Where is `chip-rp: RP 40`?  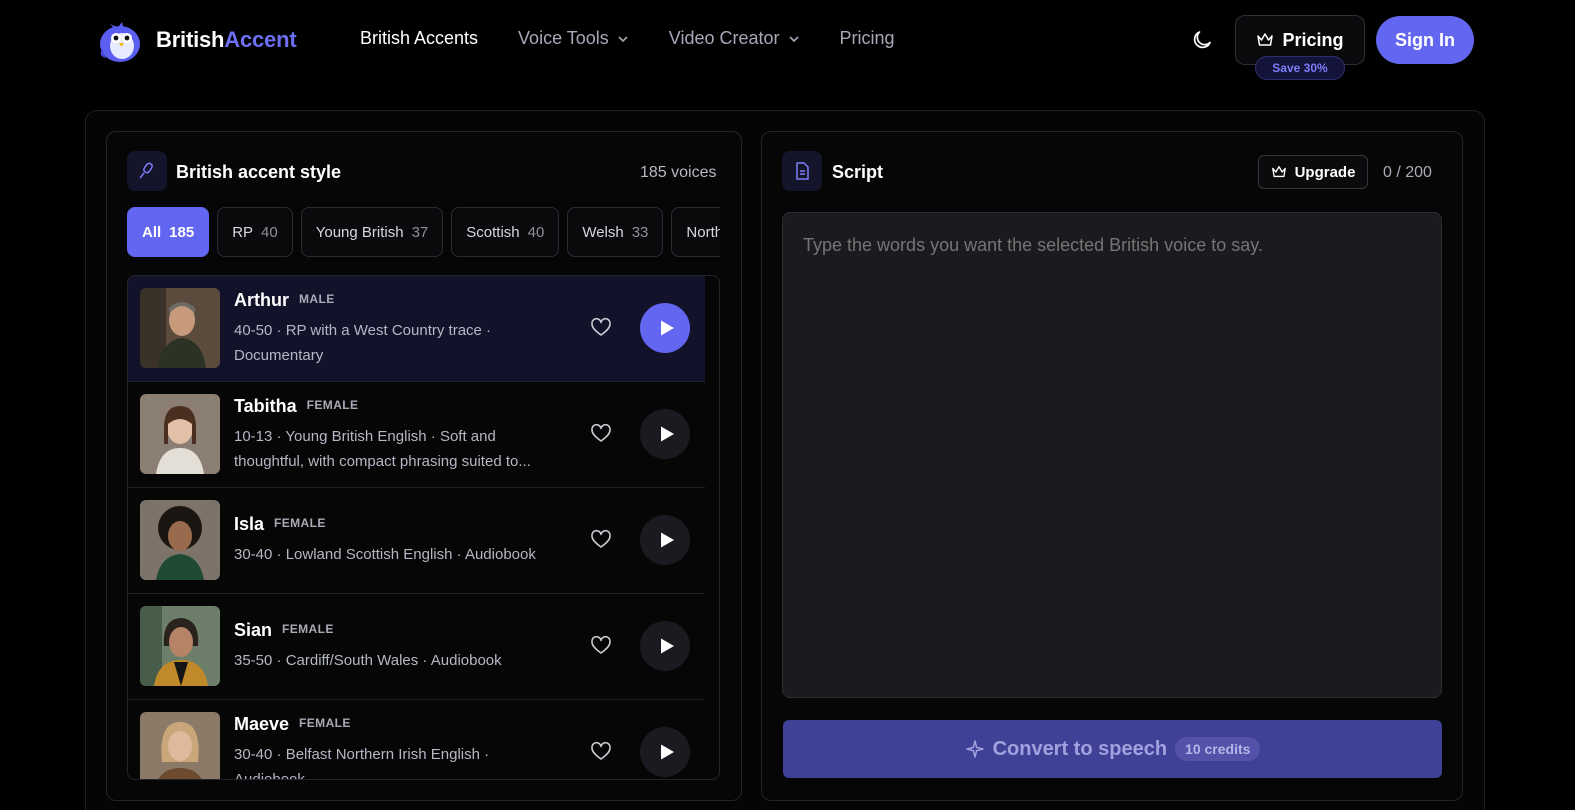
chip-rp: RP 40 is located at coordinates (255, 232).